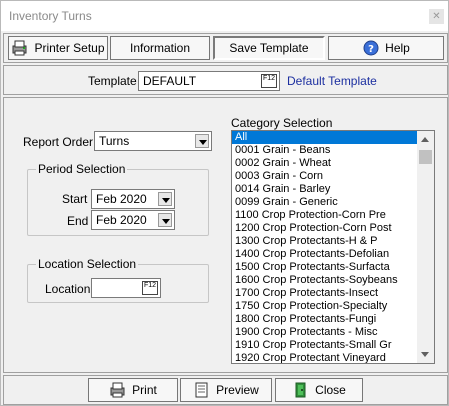 The image size is (449, 406). Describe the element at coordinates (325, 241) in the screenshot. I see `category-item: 1300 Crop Protectants-H & P` at that location.